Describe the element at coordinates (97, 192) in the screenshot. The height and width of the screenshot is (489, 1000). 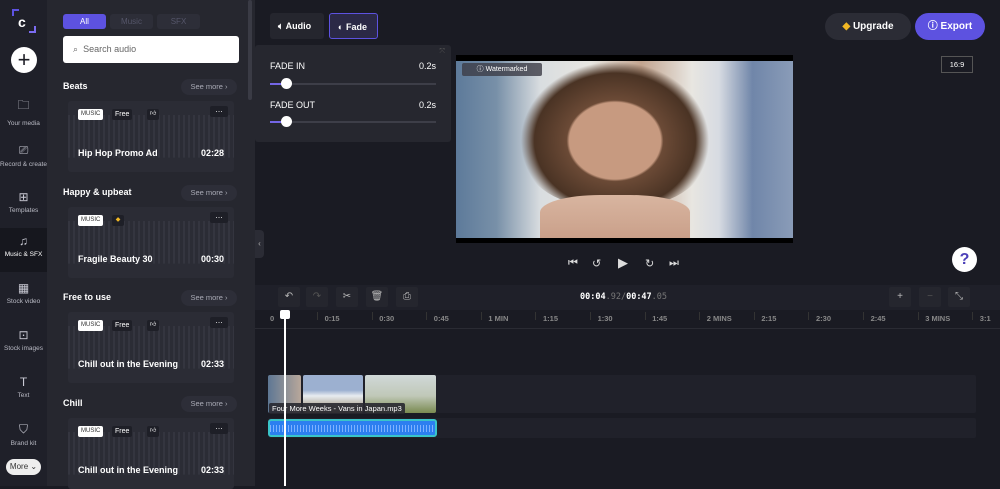
I see `section-title: Happy & upbeat` at that location.